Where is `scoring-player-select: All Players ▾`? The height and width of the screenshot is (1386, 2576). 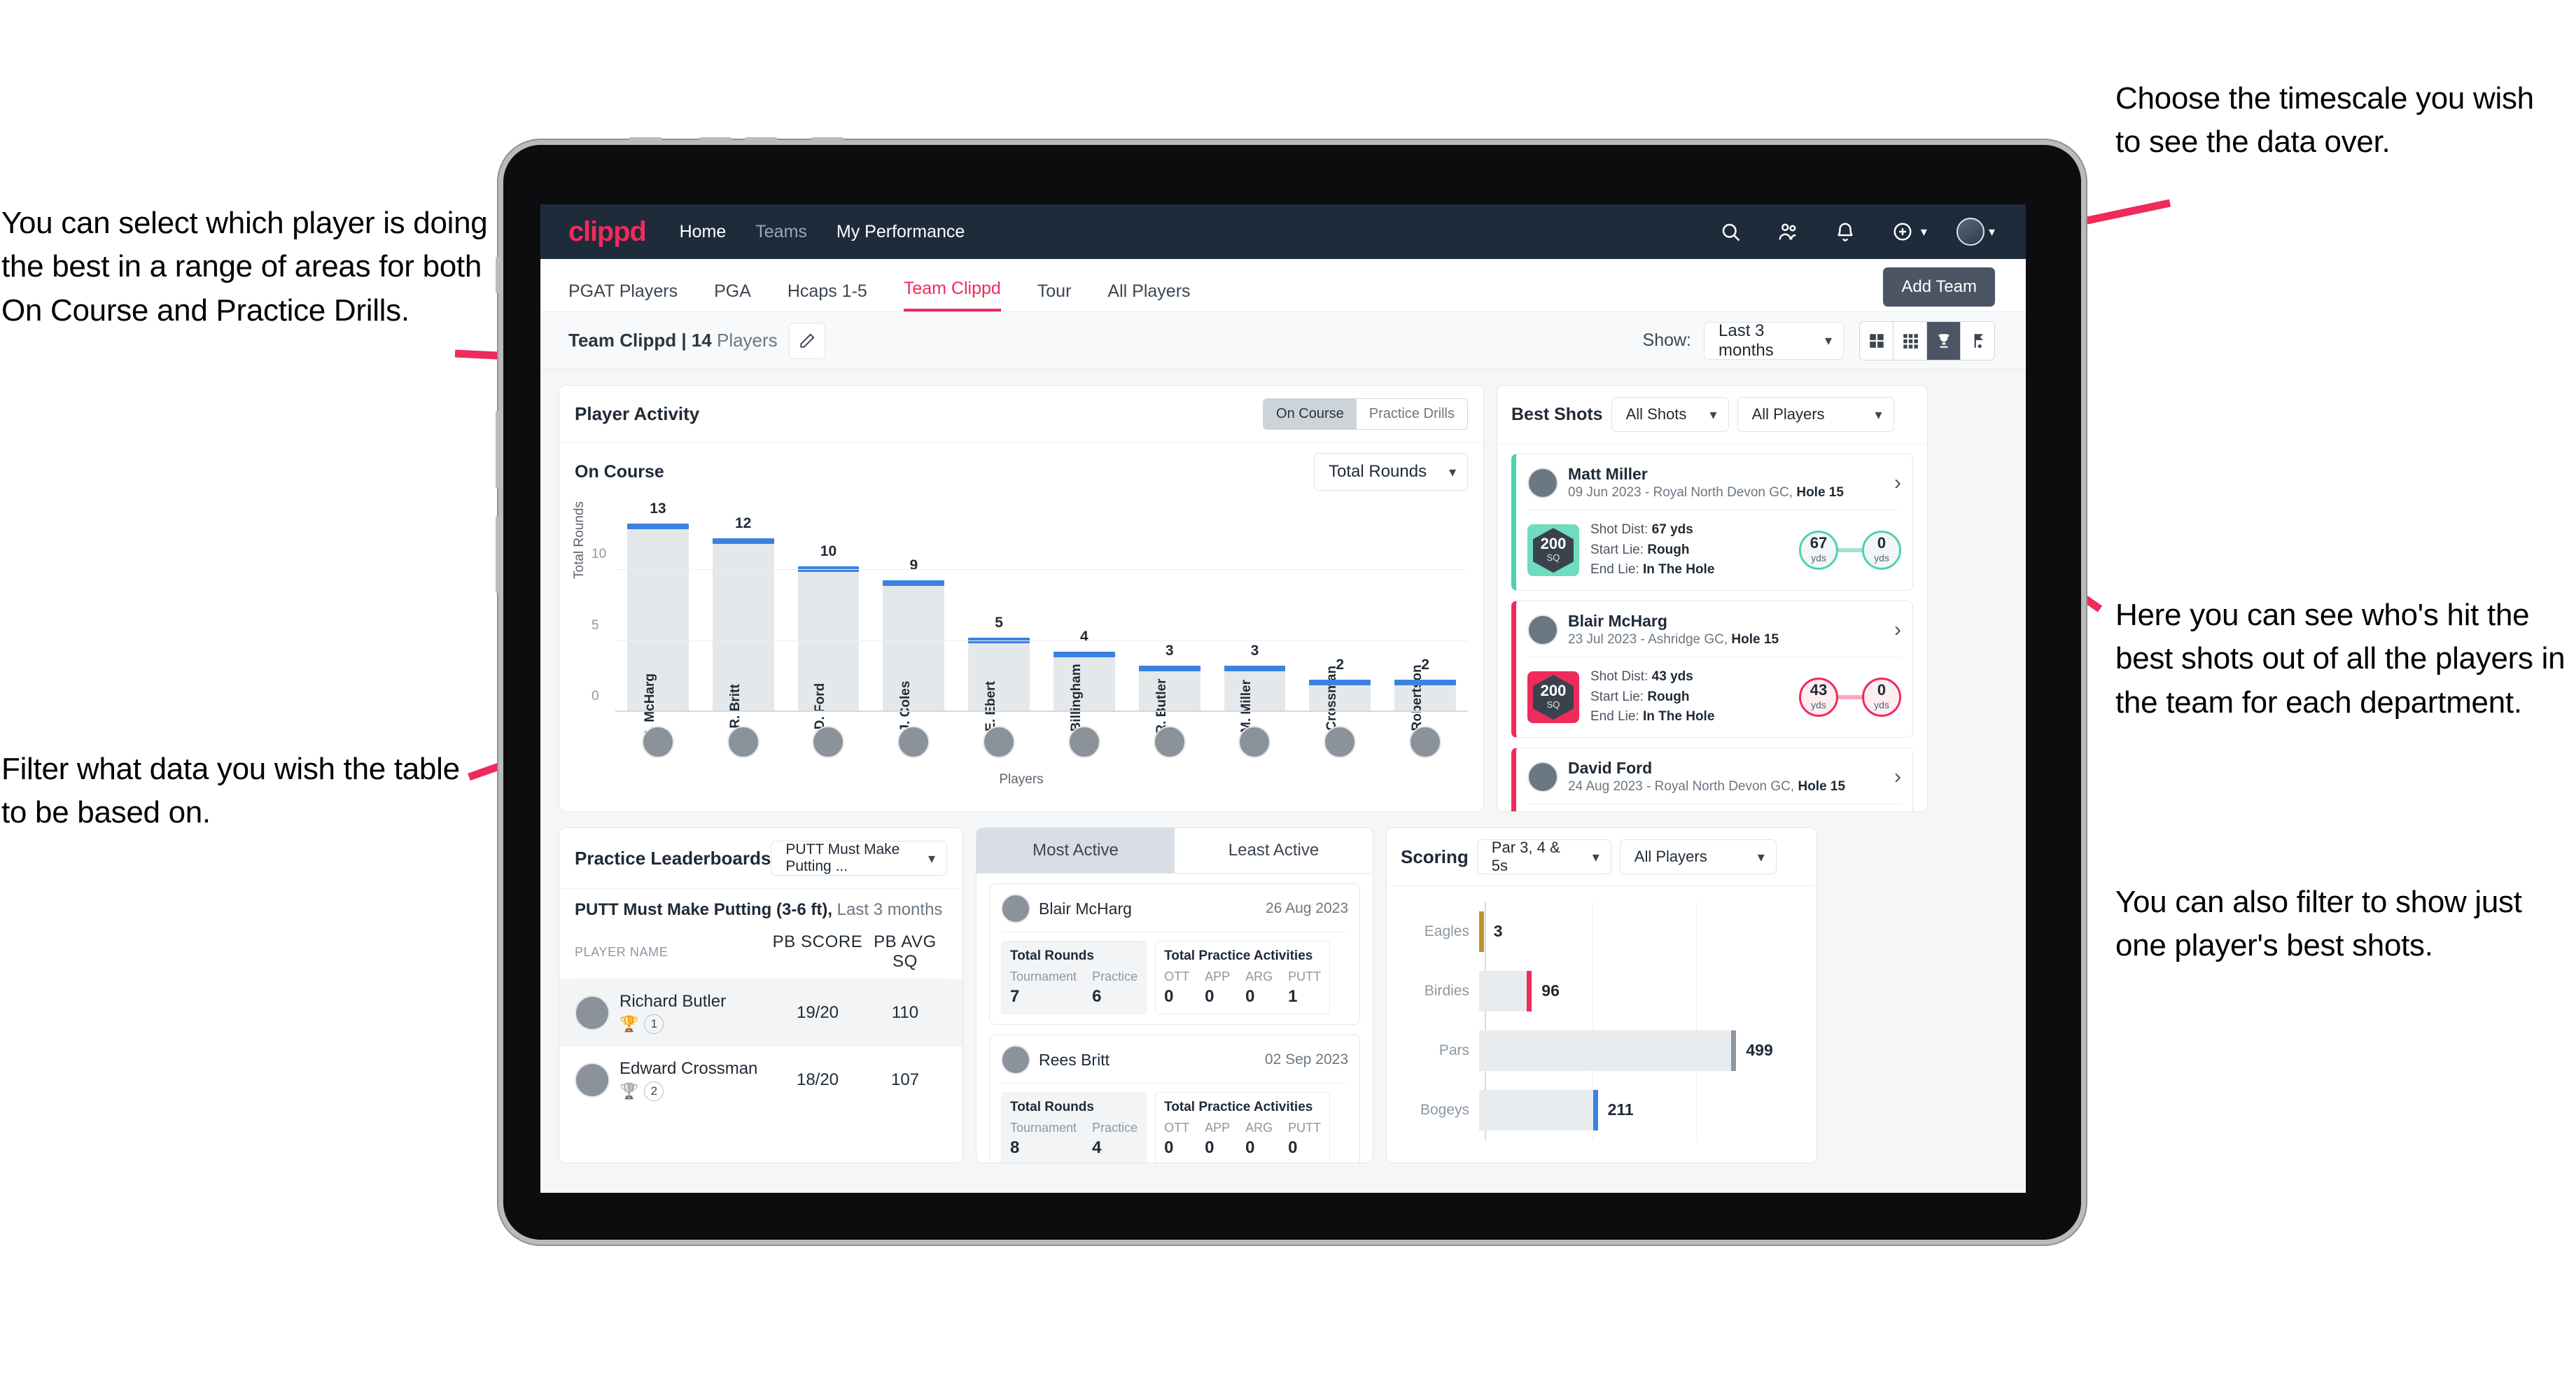 scoring-player-select: All Players ▾ is located at coordinates (1698, 856).